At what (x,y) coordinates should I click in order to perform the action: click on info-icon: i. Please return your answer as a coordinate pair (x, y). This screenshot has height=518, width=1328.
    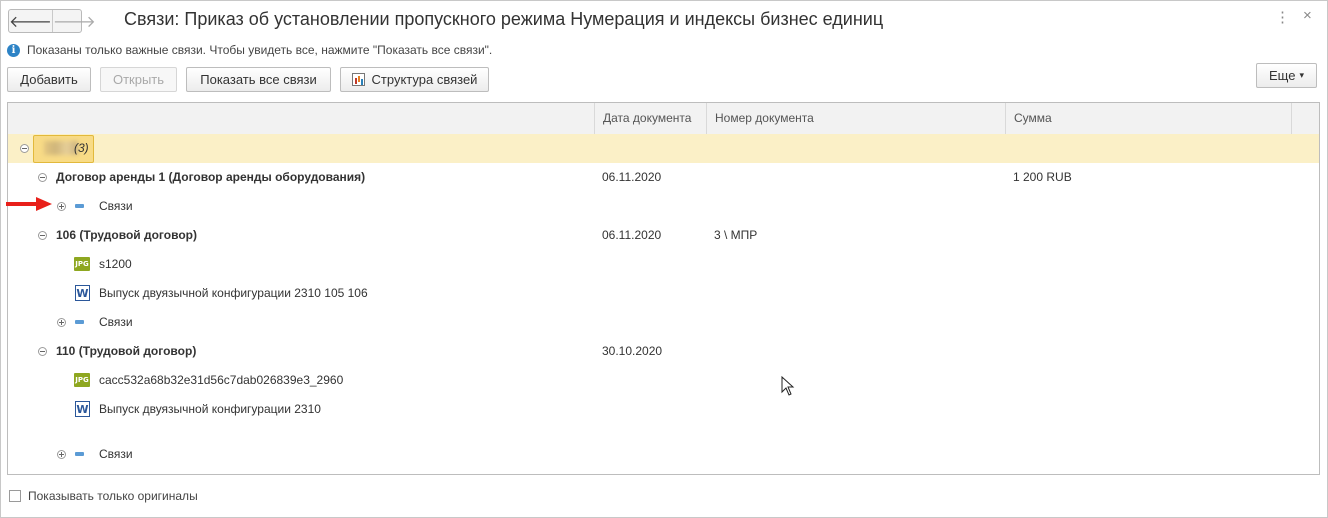
    Looking at the image, I should click on (13, 50).